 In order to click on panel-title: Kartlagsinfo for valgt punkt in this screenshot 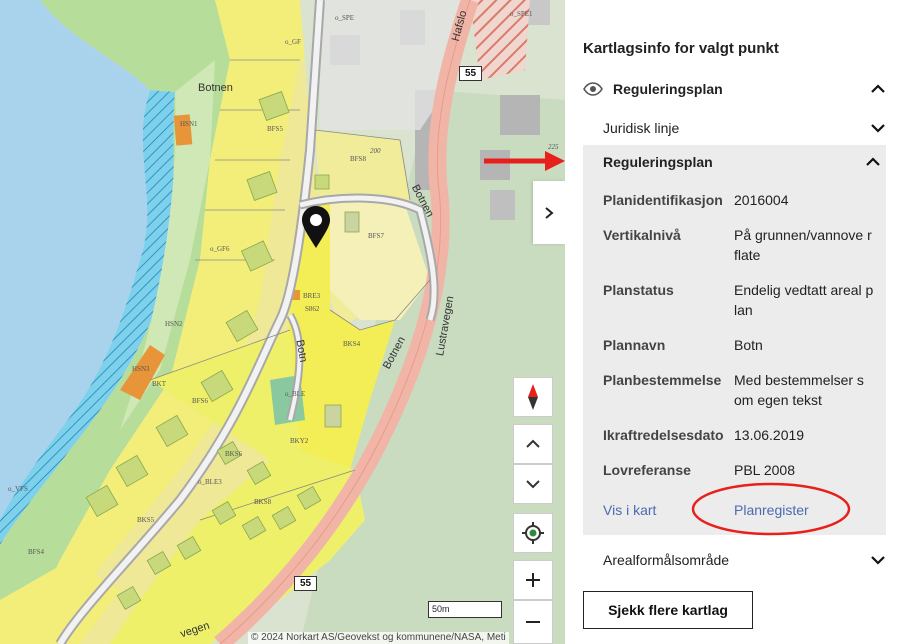, I will do `click(681, 48)`.